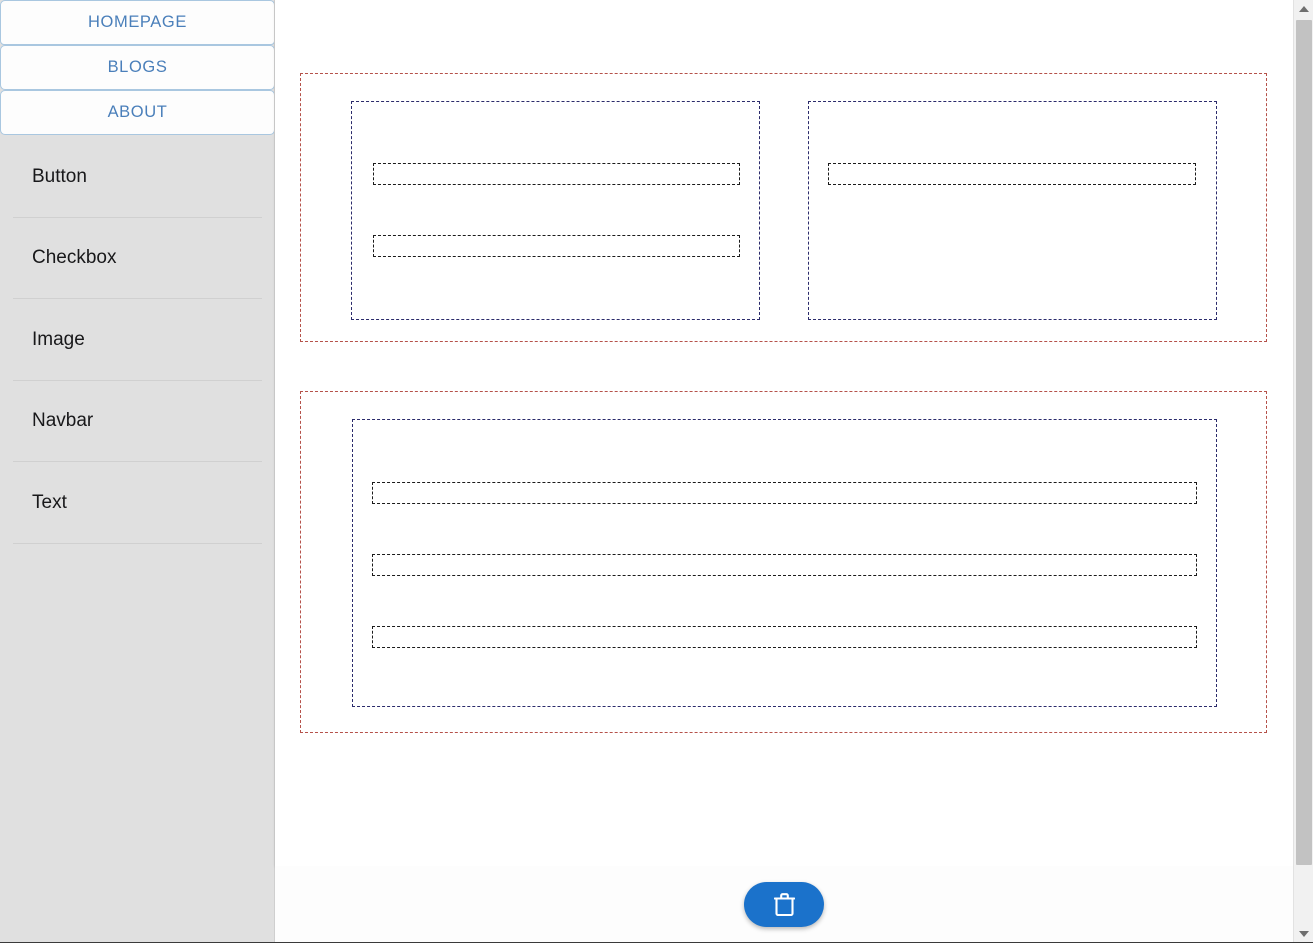 Image resolution: width=1313 pixels, height=950 pixels. What do you see at coordinates (137, 259) in the screenshot?
I see `component-item-checkbox: Checkbox` at bounding box center [137, 259].